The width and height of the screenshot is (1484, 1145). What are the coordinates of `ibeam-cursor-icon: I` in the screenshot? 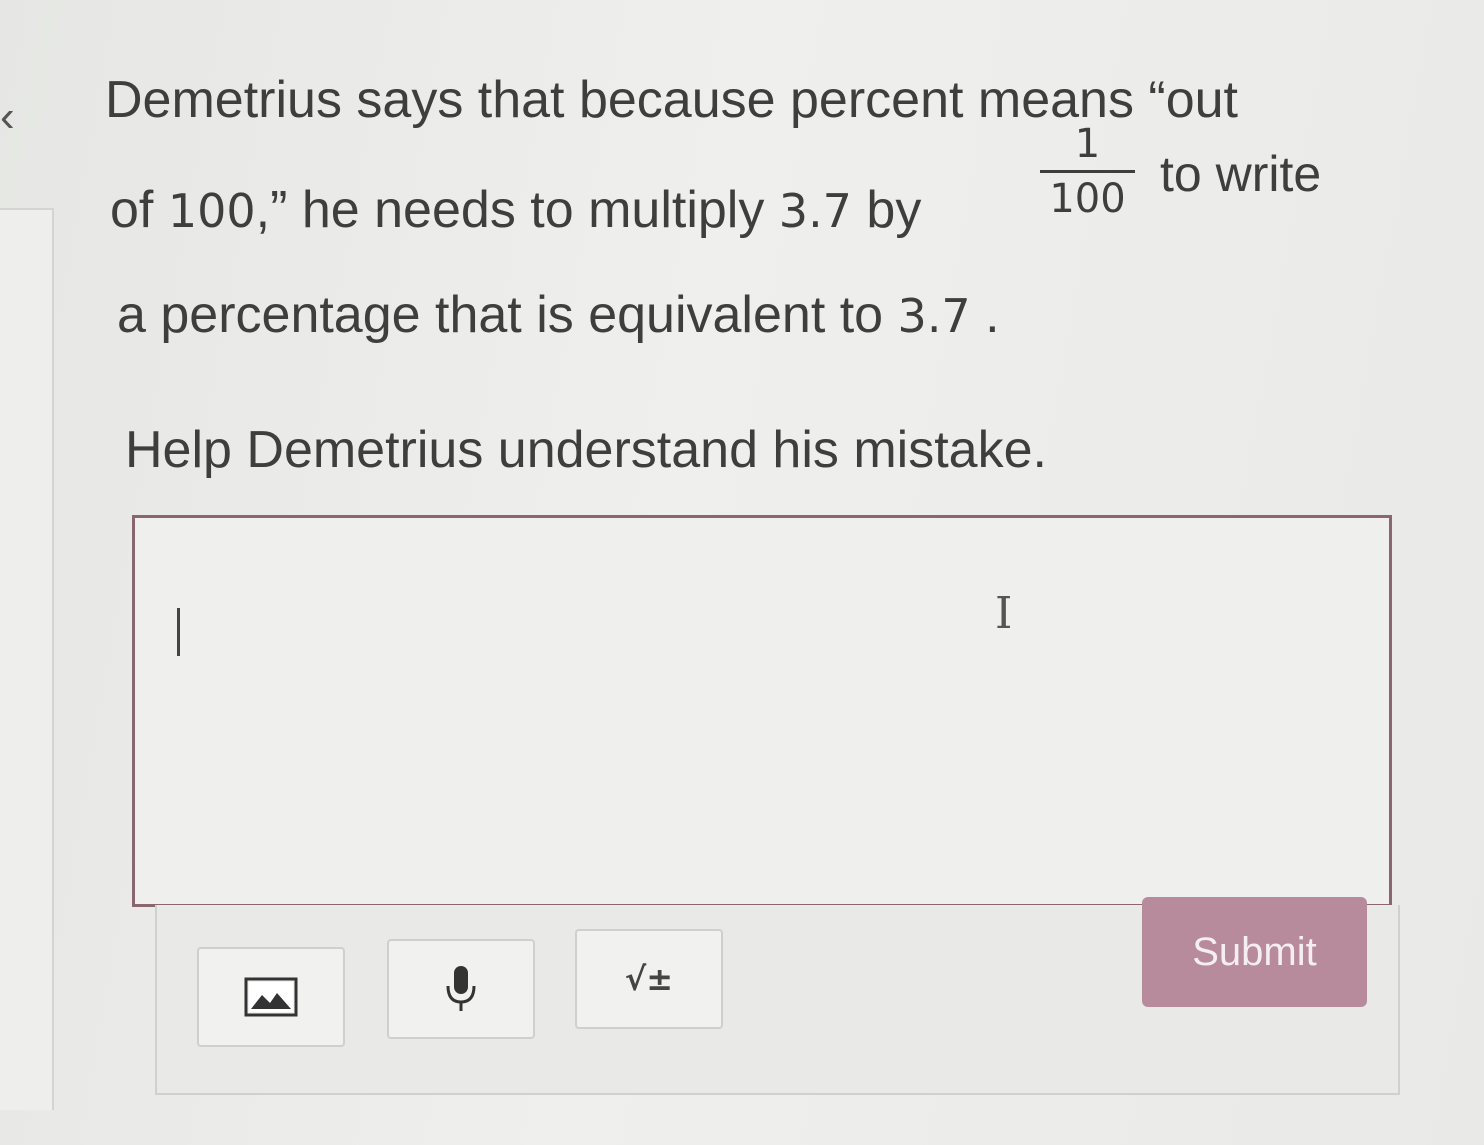 It's located at (1004, 613).